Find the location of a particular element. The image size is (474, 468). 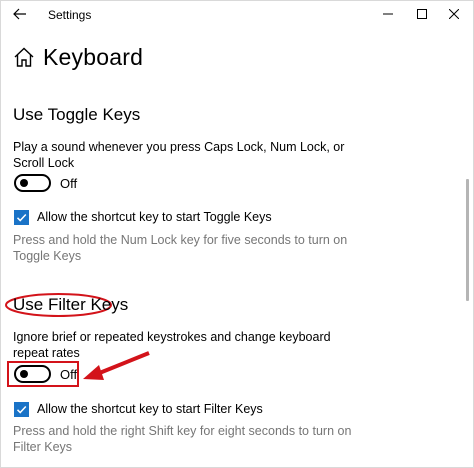

close-icon is located at coordinates (454, 14).